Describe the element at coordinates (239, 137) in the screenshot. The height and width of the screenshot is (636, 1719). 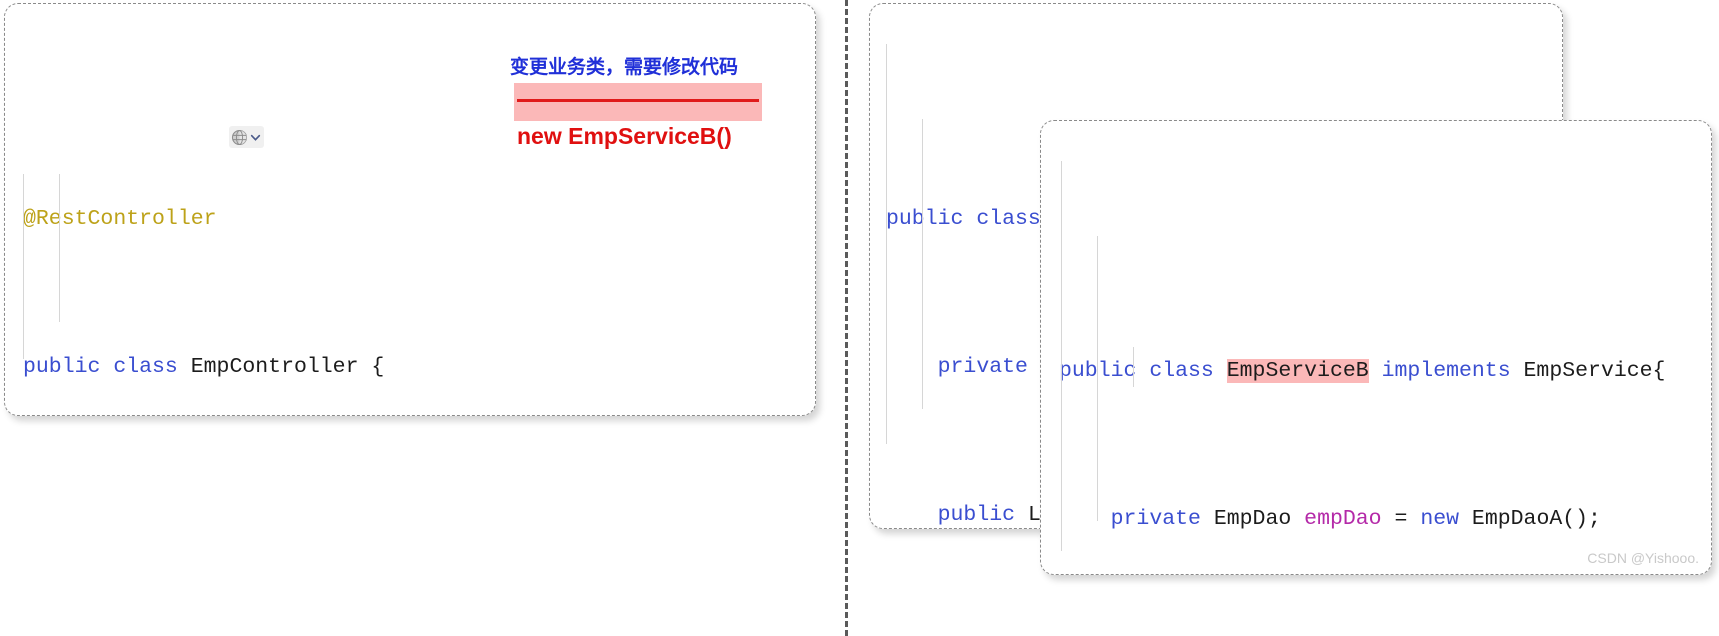
I see `globe-icon` at that location.